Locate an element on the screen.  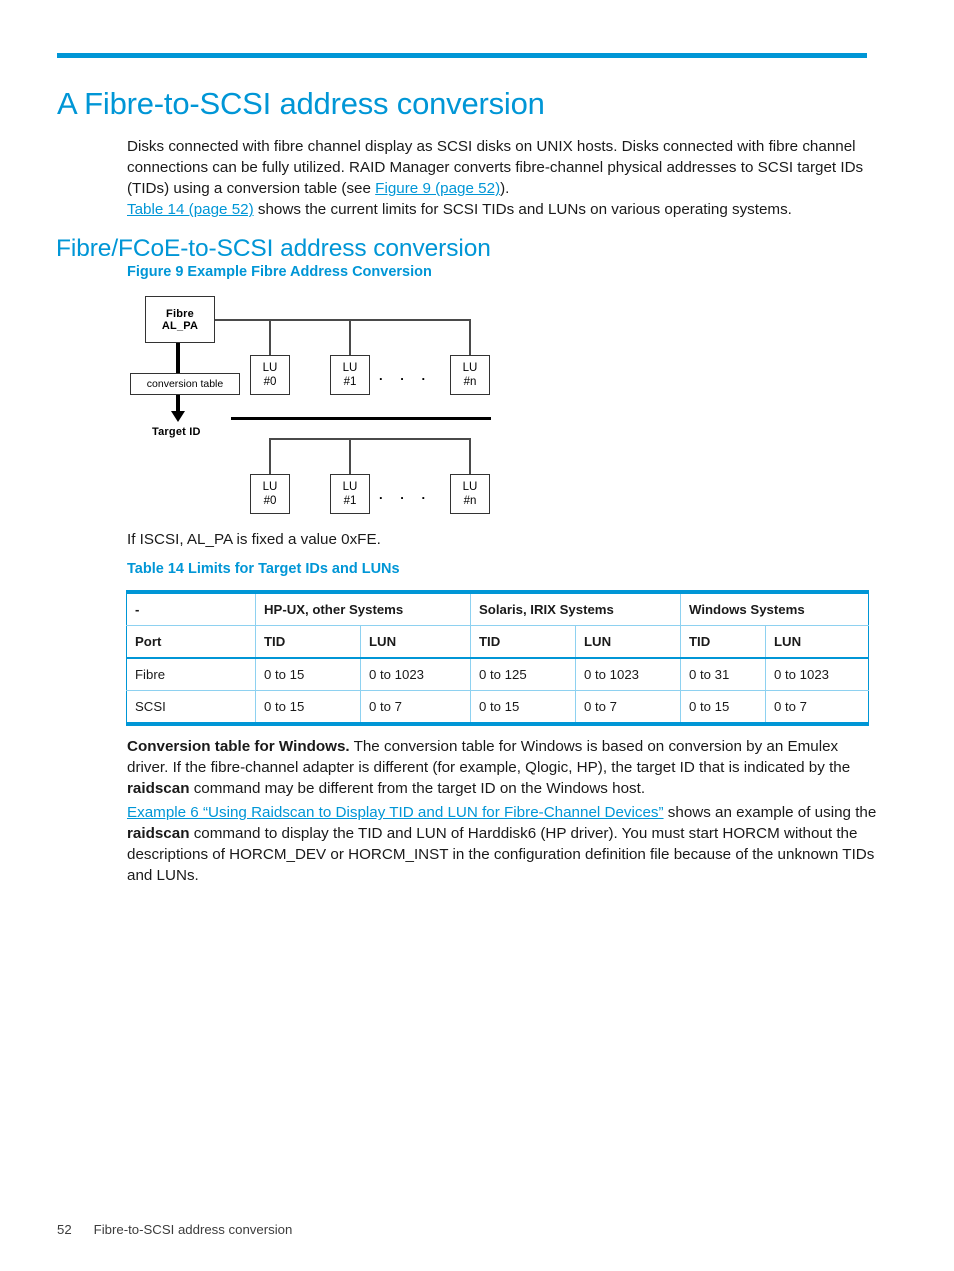
table-sub-header-row: Port TID LUN TID LUN TID LUN is located at coordinates (498, 642).